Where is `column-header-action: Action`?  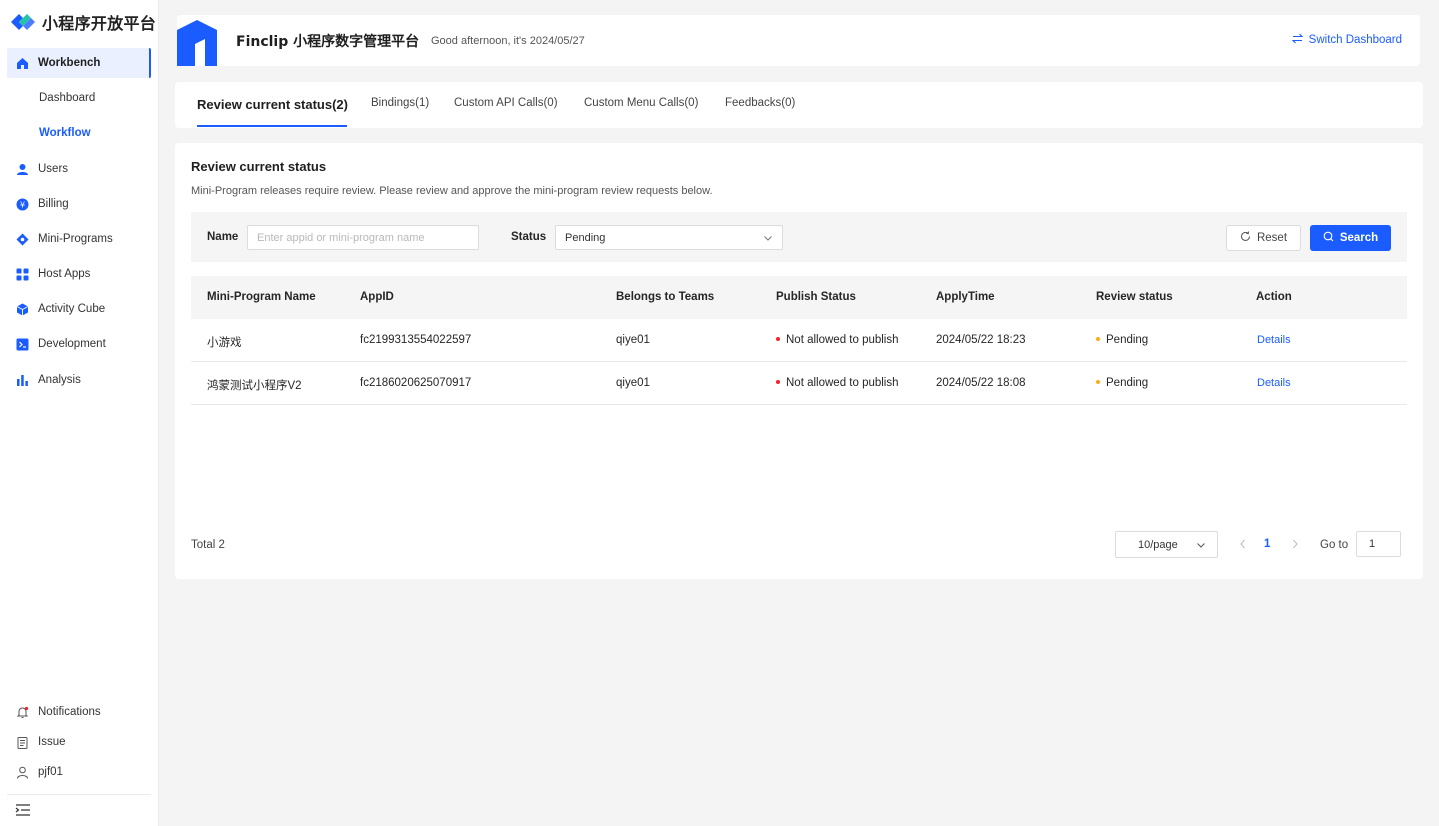 column-header-action: Action is located at coordinates (1274, 297).